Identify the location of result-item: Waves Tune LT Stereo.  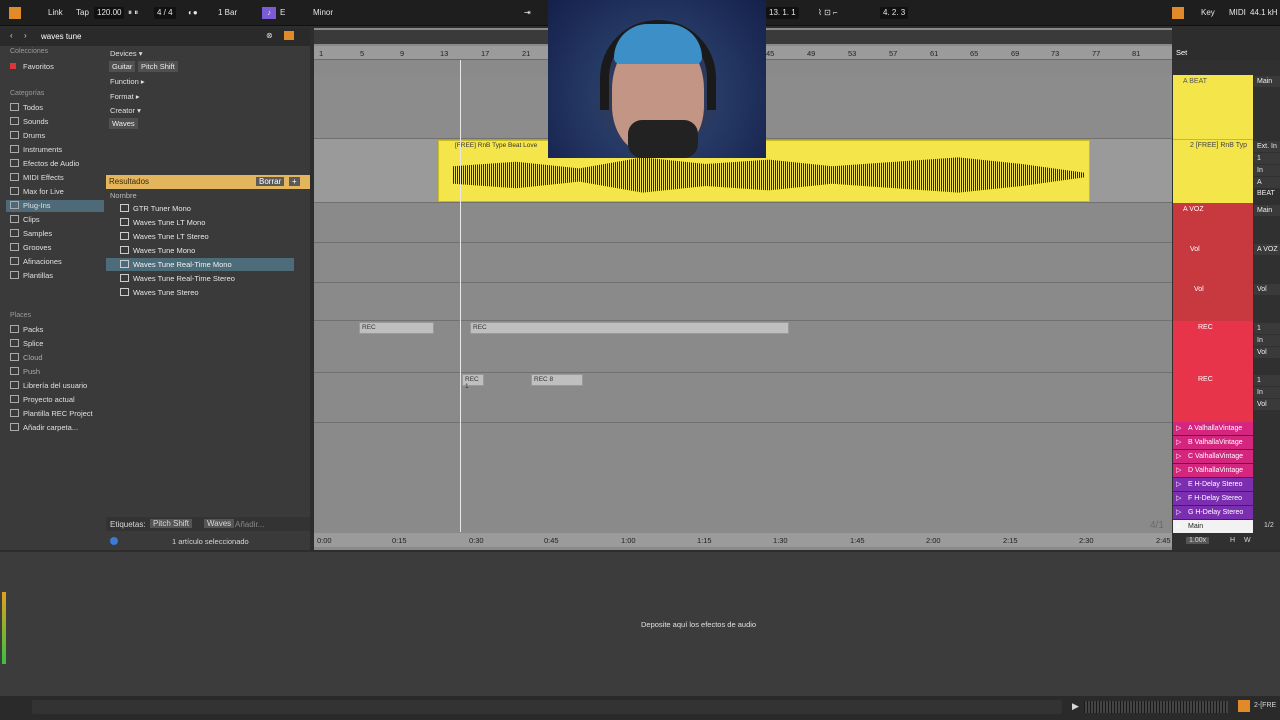
(214, 236).